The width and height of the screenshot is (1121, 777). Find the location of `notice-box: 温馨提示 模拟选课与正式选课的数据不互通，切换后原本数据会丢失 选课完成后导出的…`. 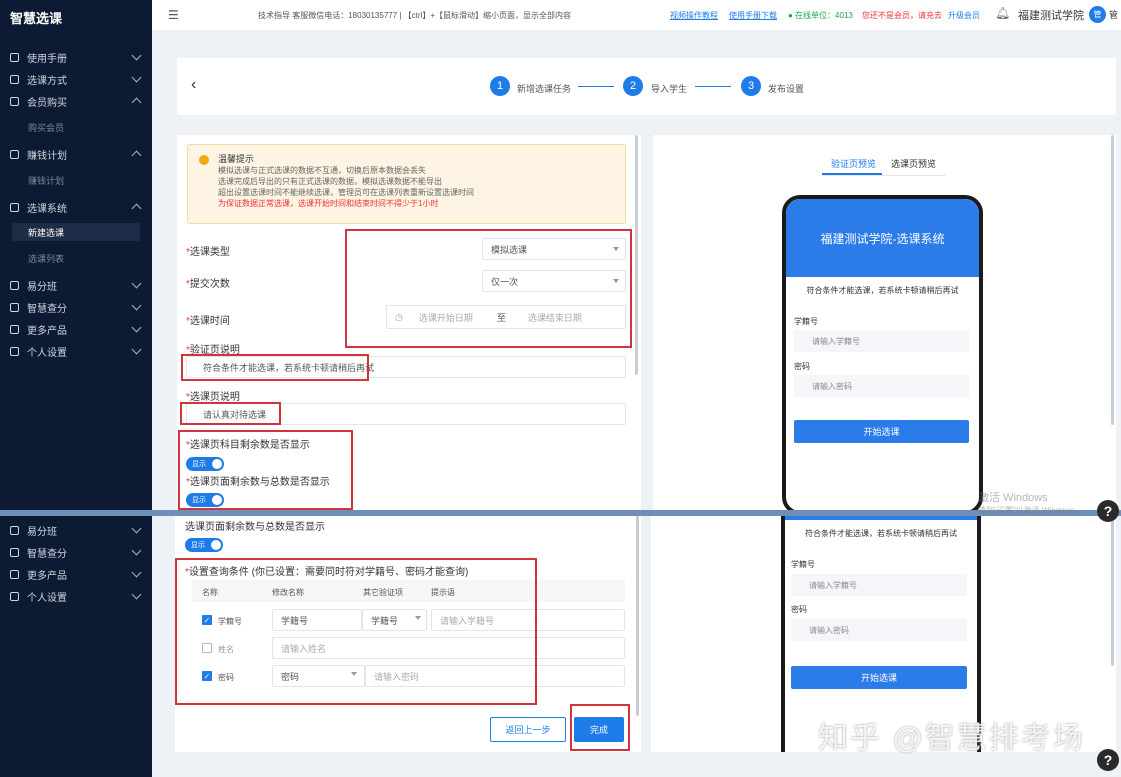

notice-box: 温馨提示 模拟选课与正式选课的数据不互通，切换后原本数据会丢失 选课完成后导出的… is located at coordinates (406, 184).